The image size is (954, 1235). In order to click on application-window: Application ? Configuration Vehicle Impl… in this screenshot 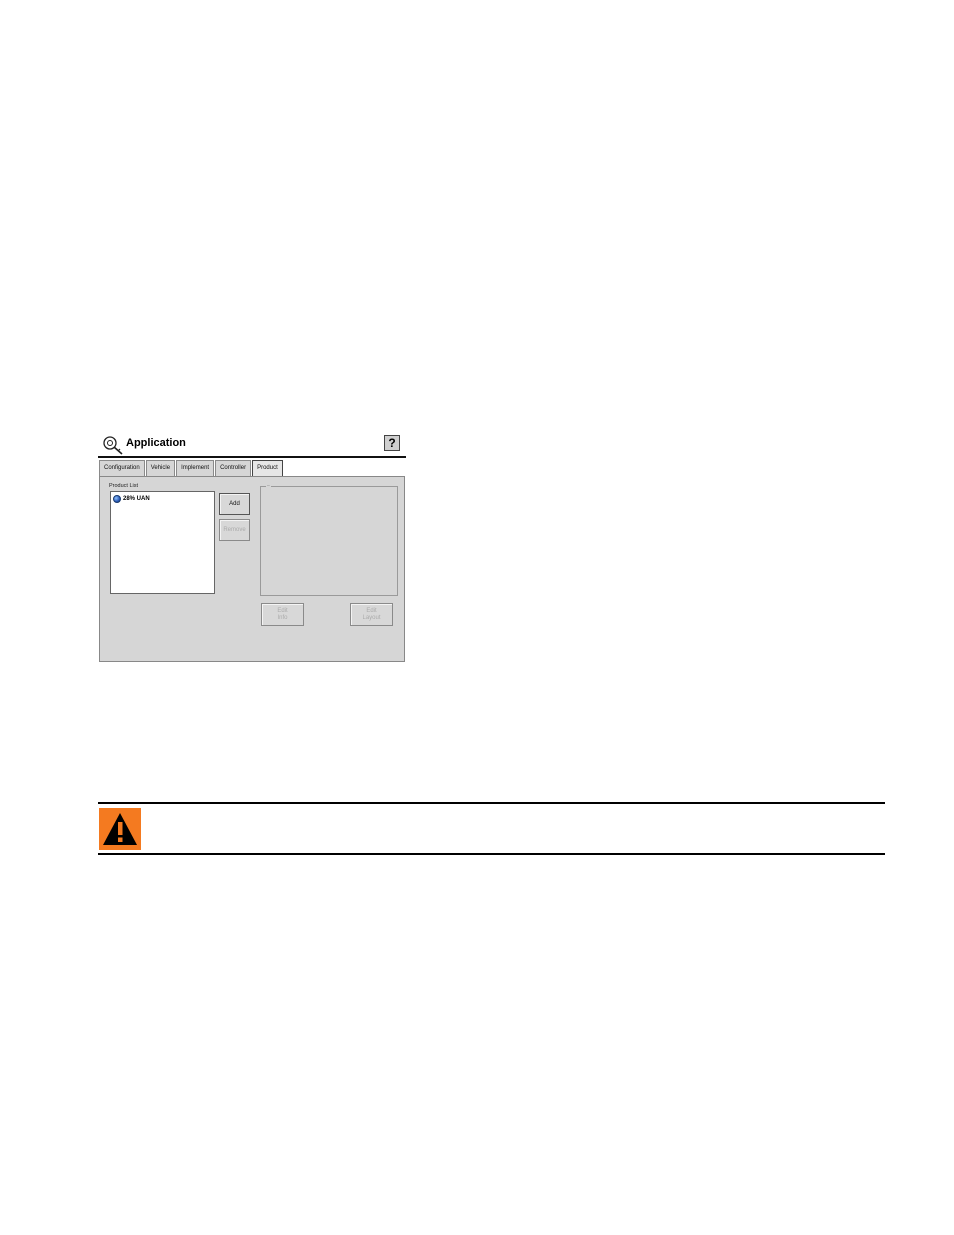, I will do `click(252, 547)`.